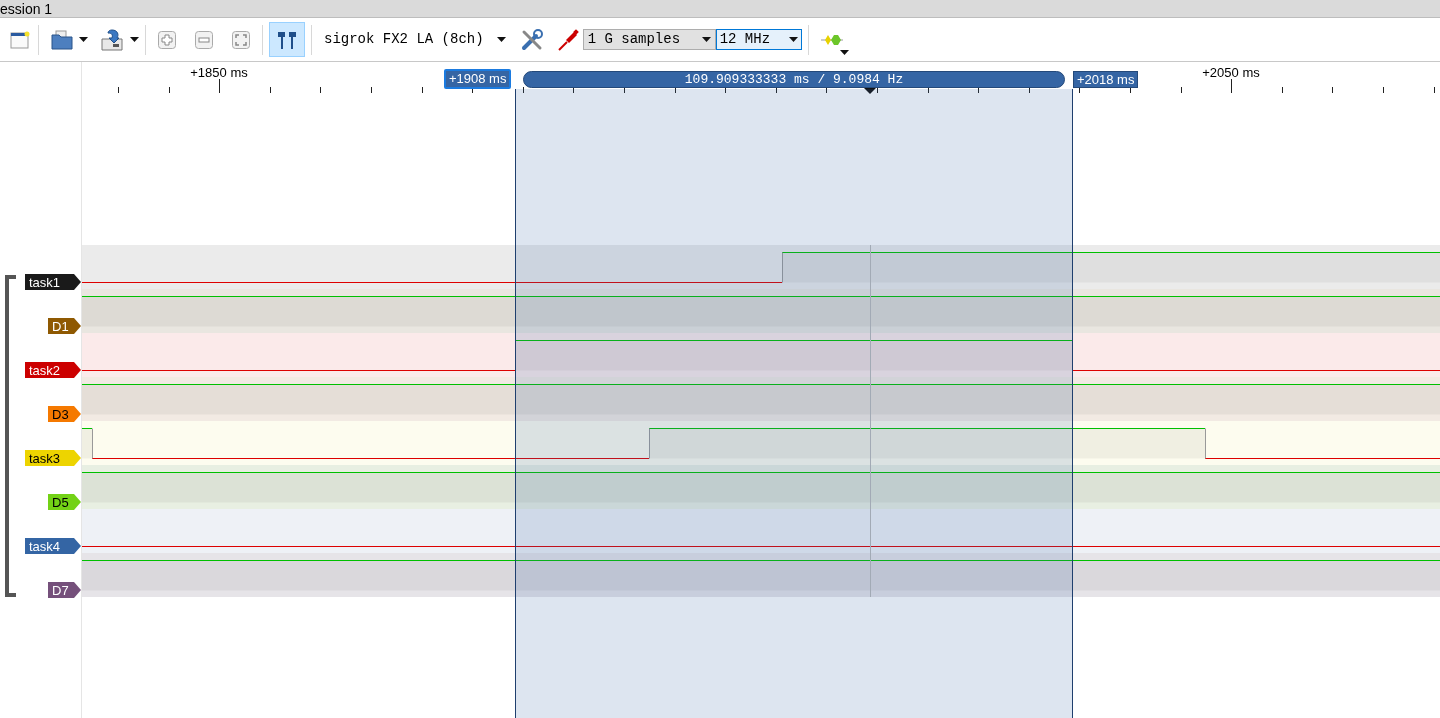 The height and width of the screenshot is (718, 1440). Describe the element at coordinates (649, 39) in the screenshot. I see `sample-count-select: 1 G samples` at that location.